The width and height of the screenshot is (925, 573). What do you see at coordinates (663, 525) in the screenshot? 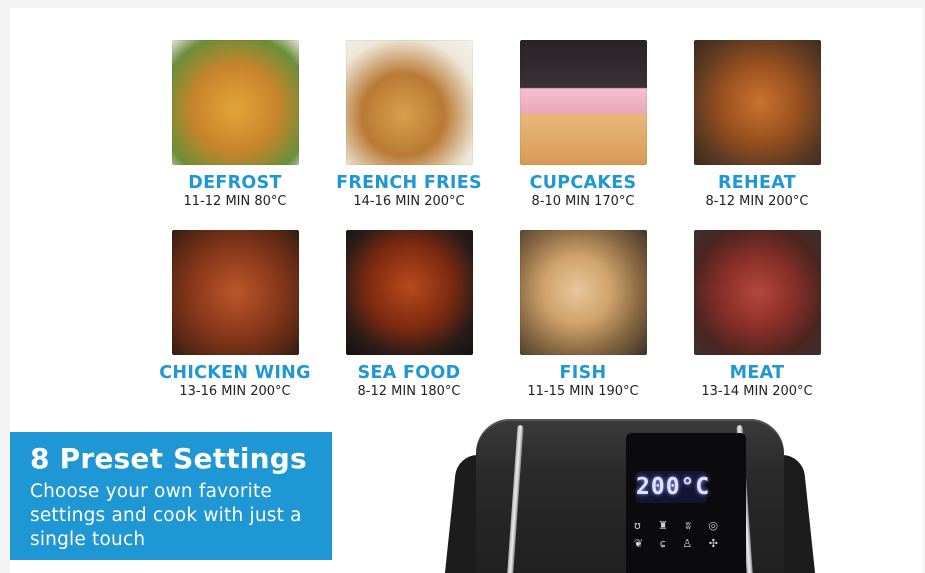
I see `fries-icon: ♜` at bounding box center [663, 525].